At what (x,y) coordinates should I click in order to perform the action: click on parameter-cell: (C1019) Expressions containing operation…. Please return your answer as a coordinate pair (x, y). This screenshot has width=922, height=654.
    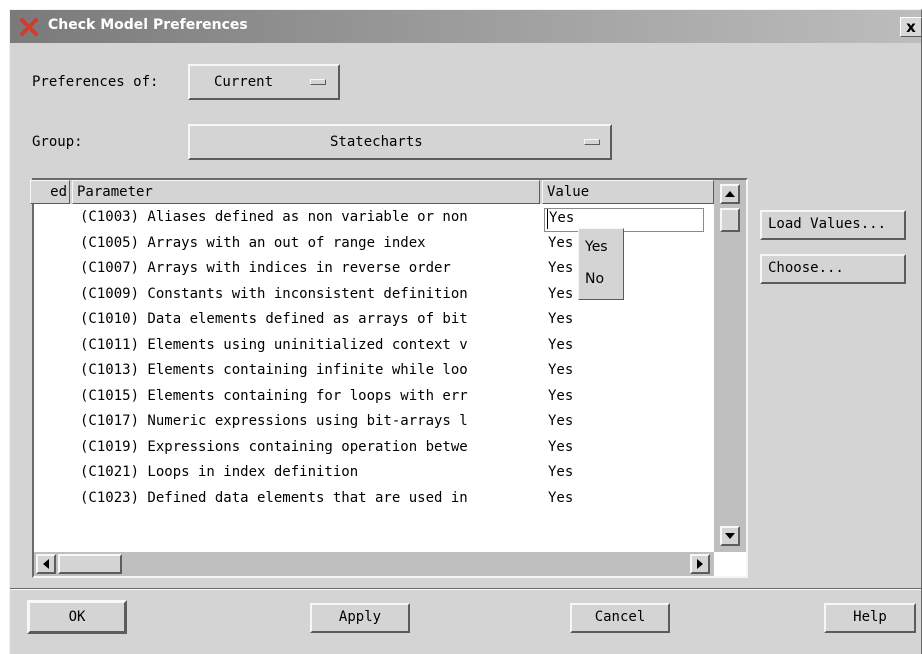
    Looking at the image, I should click on (274, 446).